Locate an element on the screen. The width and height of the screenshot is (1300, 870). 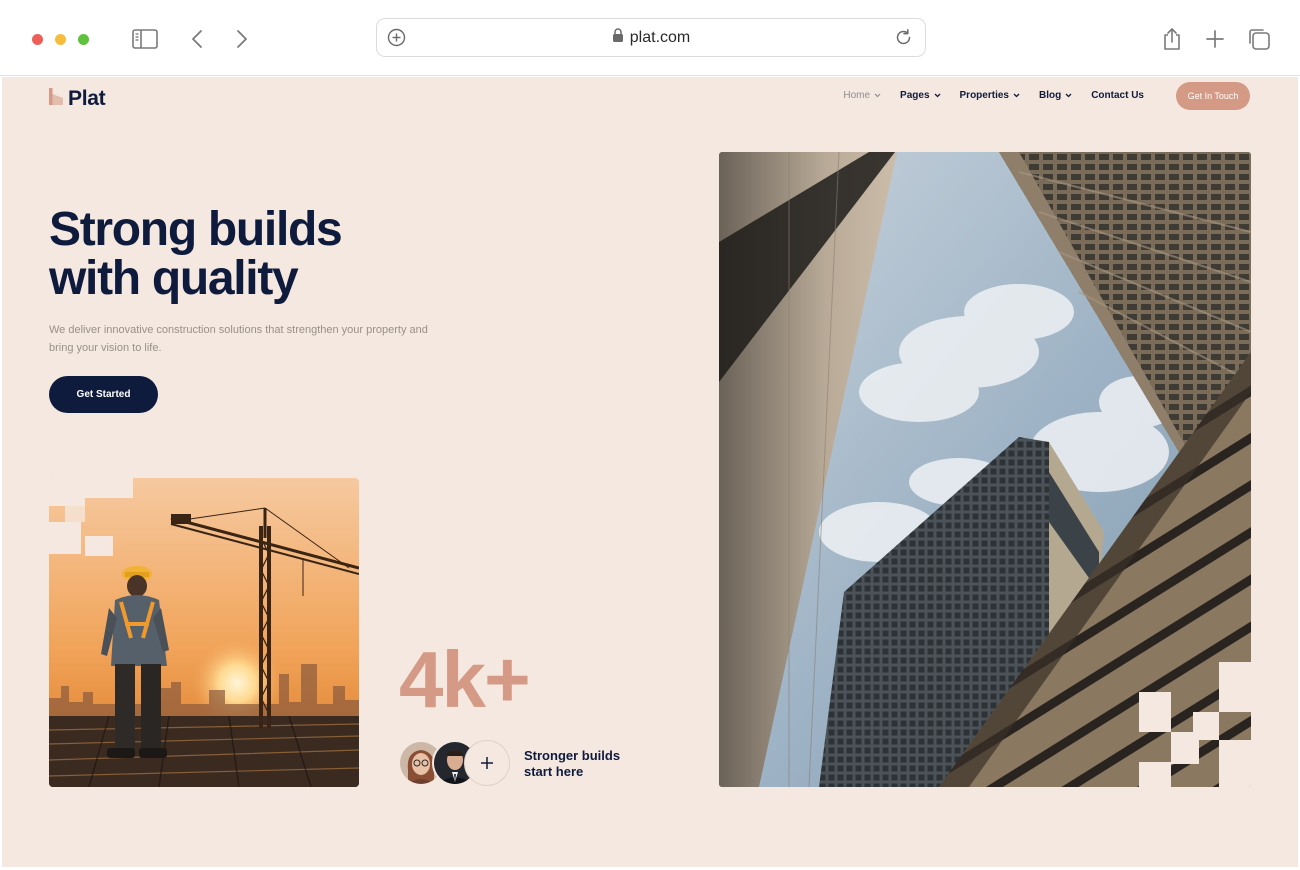
nav-item-label: Blog is located at coordinates (1050, 95).